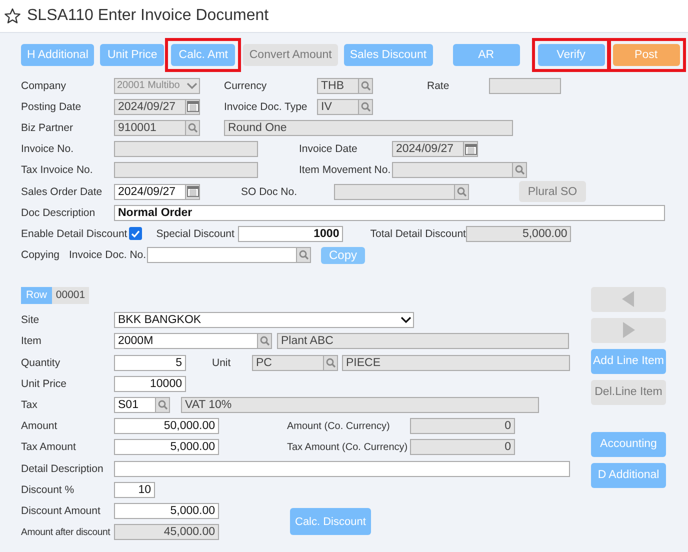 The height and width of the screenshot is (552, 688). What do you see at coordinates (70, 295) in the screenshot?
I see `row-number: 00001` at bounding box center [70, 295].